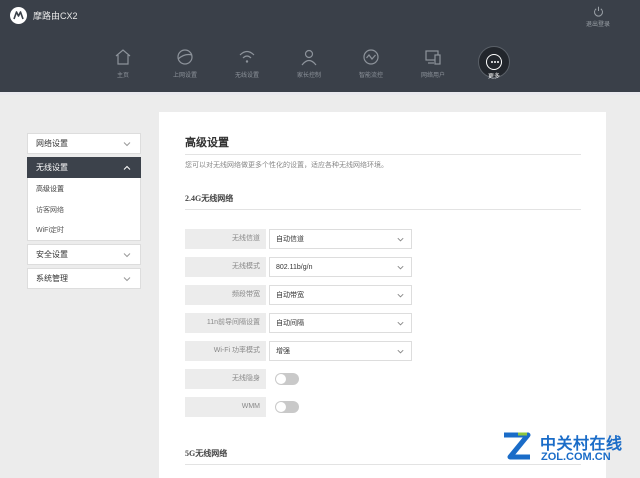  Describe the element at coordinates (370, 76) in the screenshot. I see `nav-label: 智能流控` at that location.